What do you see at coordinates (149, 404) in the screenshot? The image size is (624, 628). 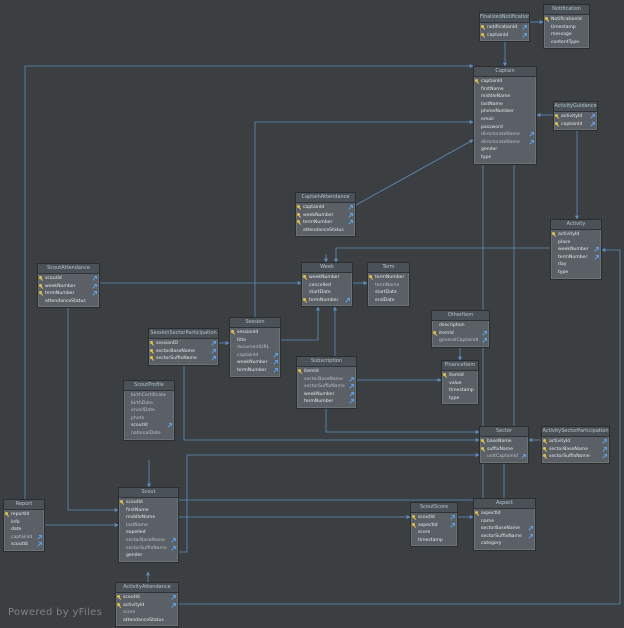 I see `field-row: birthDate` at bounding box center [149, 404].